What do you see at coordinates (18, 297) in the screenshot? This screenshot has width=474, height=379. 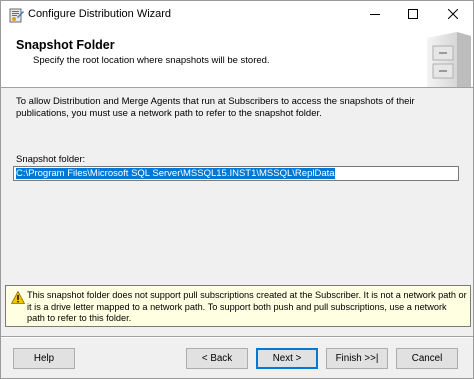 I see `warning-icon` at bounding box center [18, 297].